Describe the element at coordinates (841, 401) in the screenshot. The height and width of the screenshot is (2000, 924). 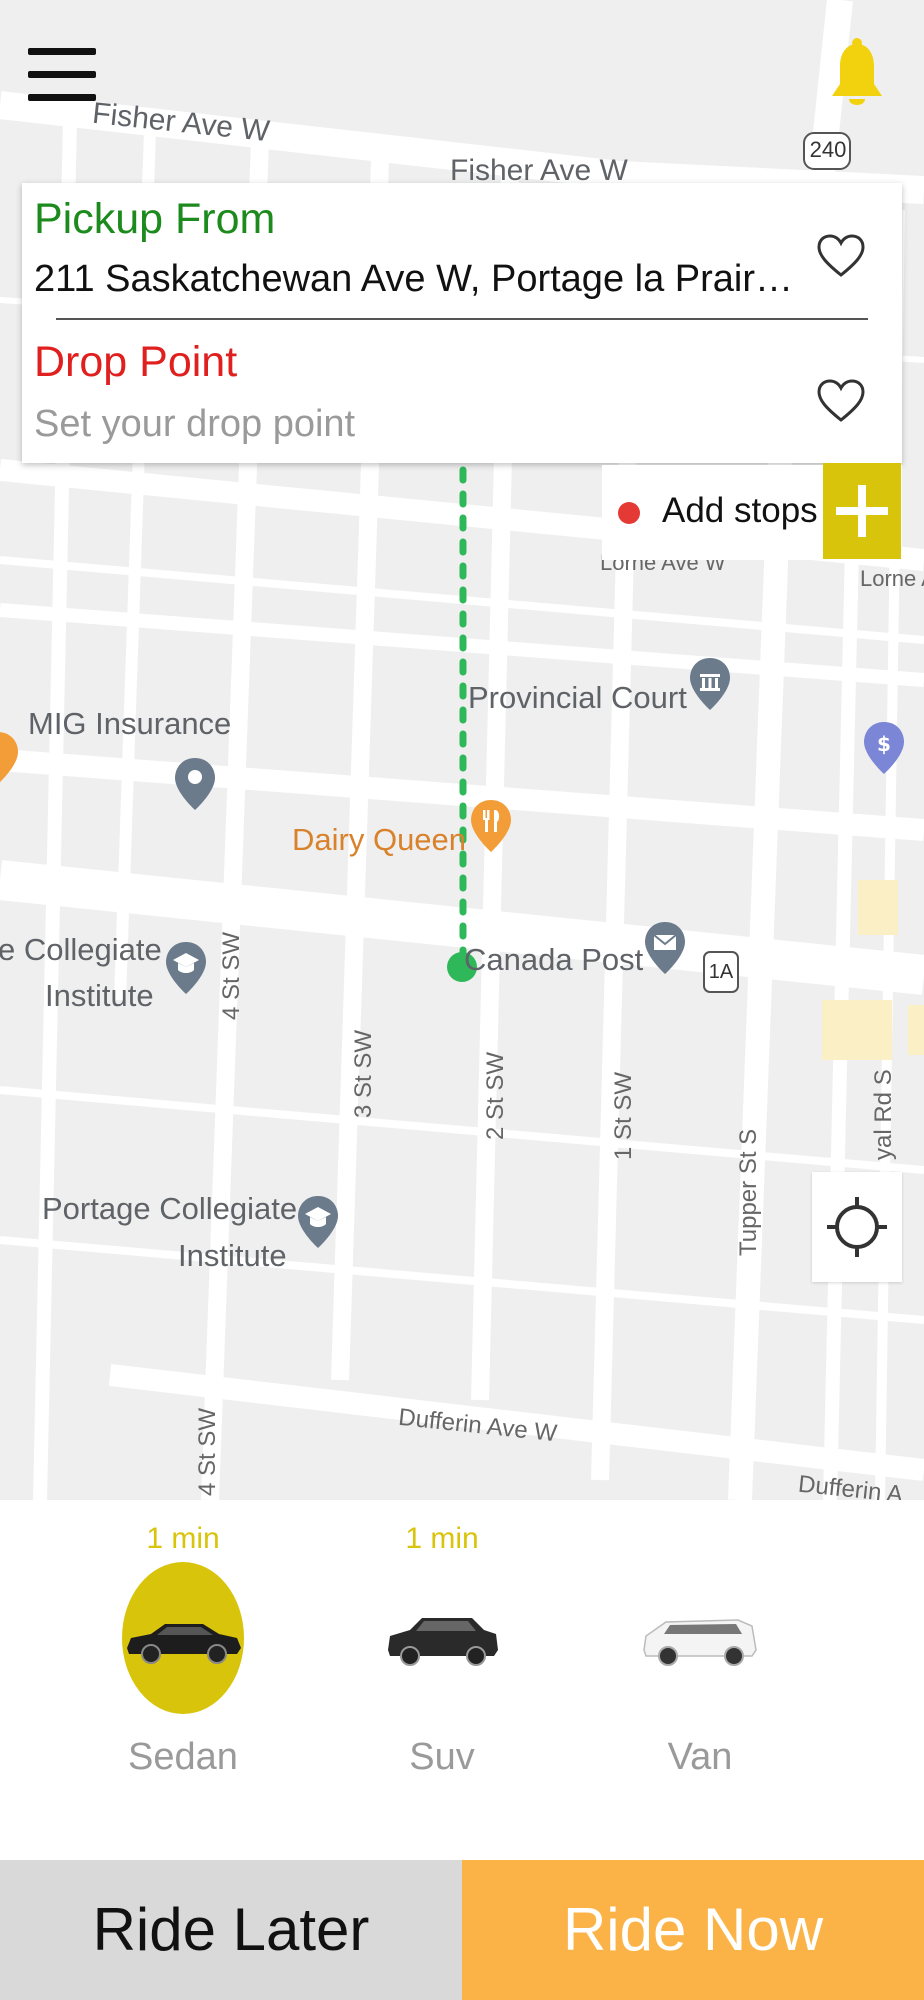
I see `drop-favorite-heart-icon` at that location.